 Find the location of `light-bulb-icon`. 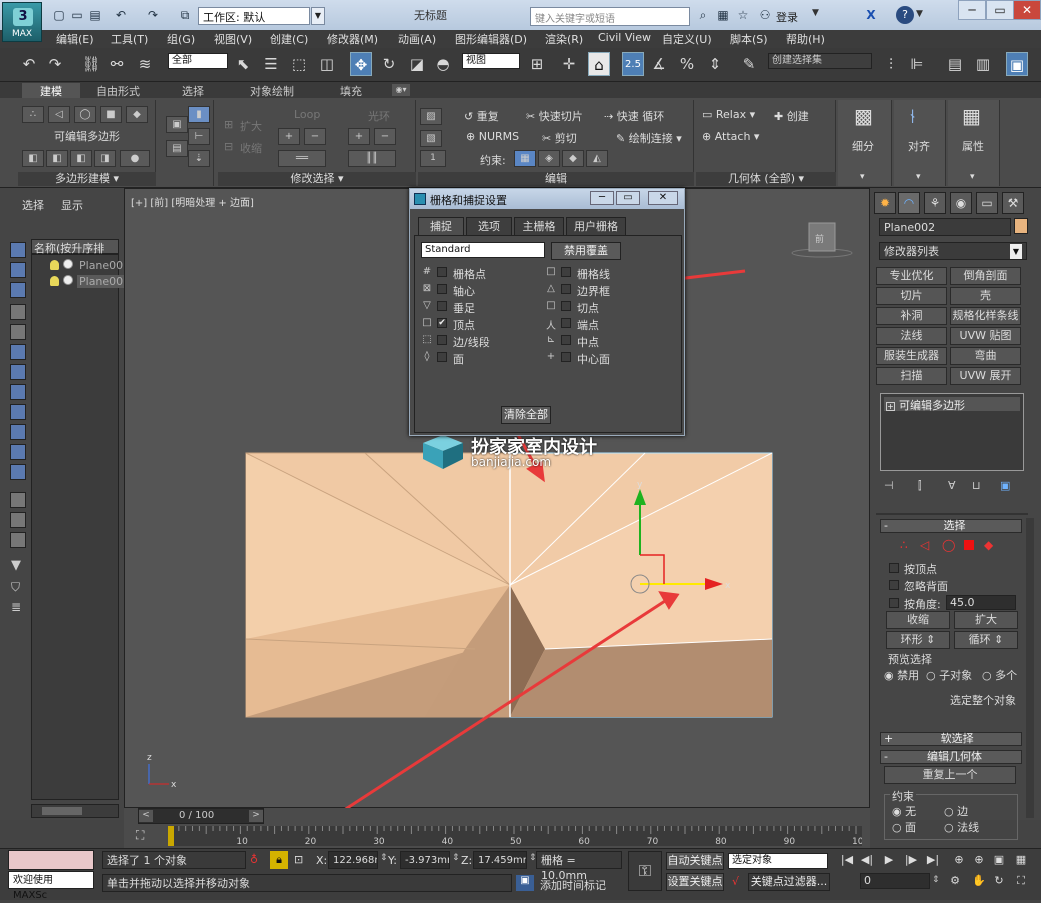

light-bulb-icon is located at coordinates (54, 281).